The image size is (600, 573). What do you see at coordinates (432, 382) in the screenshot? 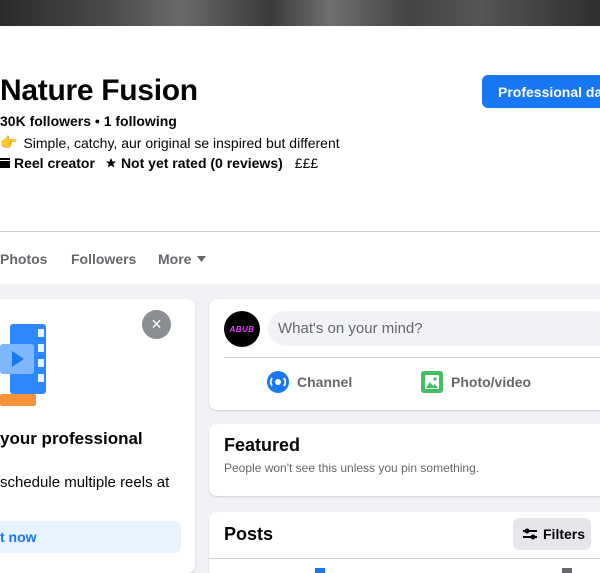
I see `photo-video-icon` at bounding box center [432, 382].